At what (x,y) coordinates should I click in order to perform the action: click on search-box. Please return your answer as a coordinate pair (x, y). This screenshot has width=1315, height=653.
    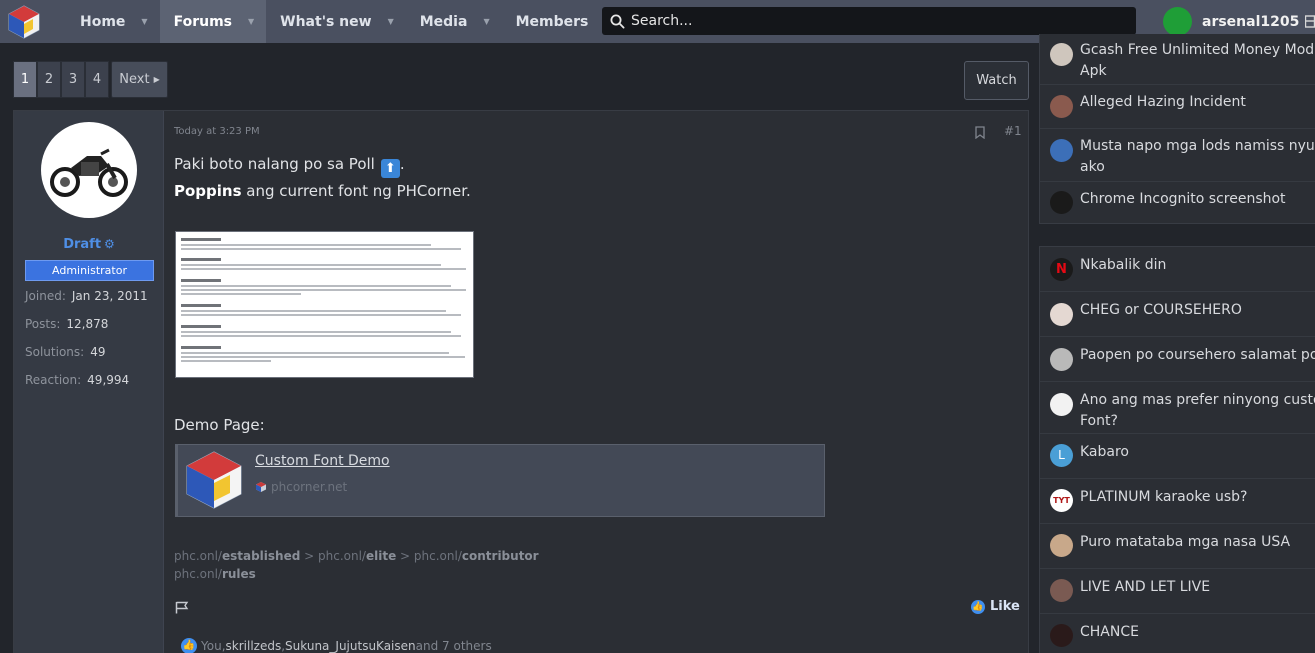
    Looking at the image, I should click on (869, 21).